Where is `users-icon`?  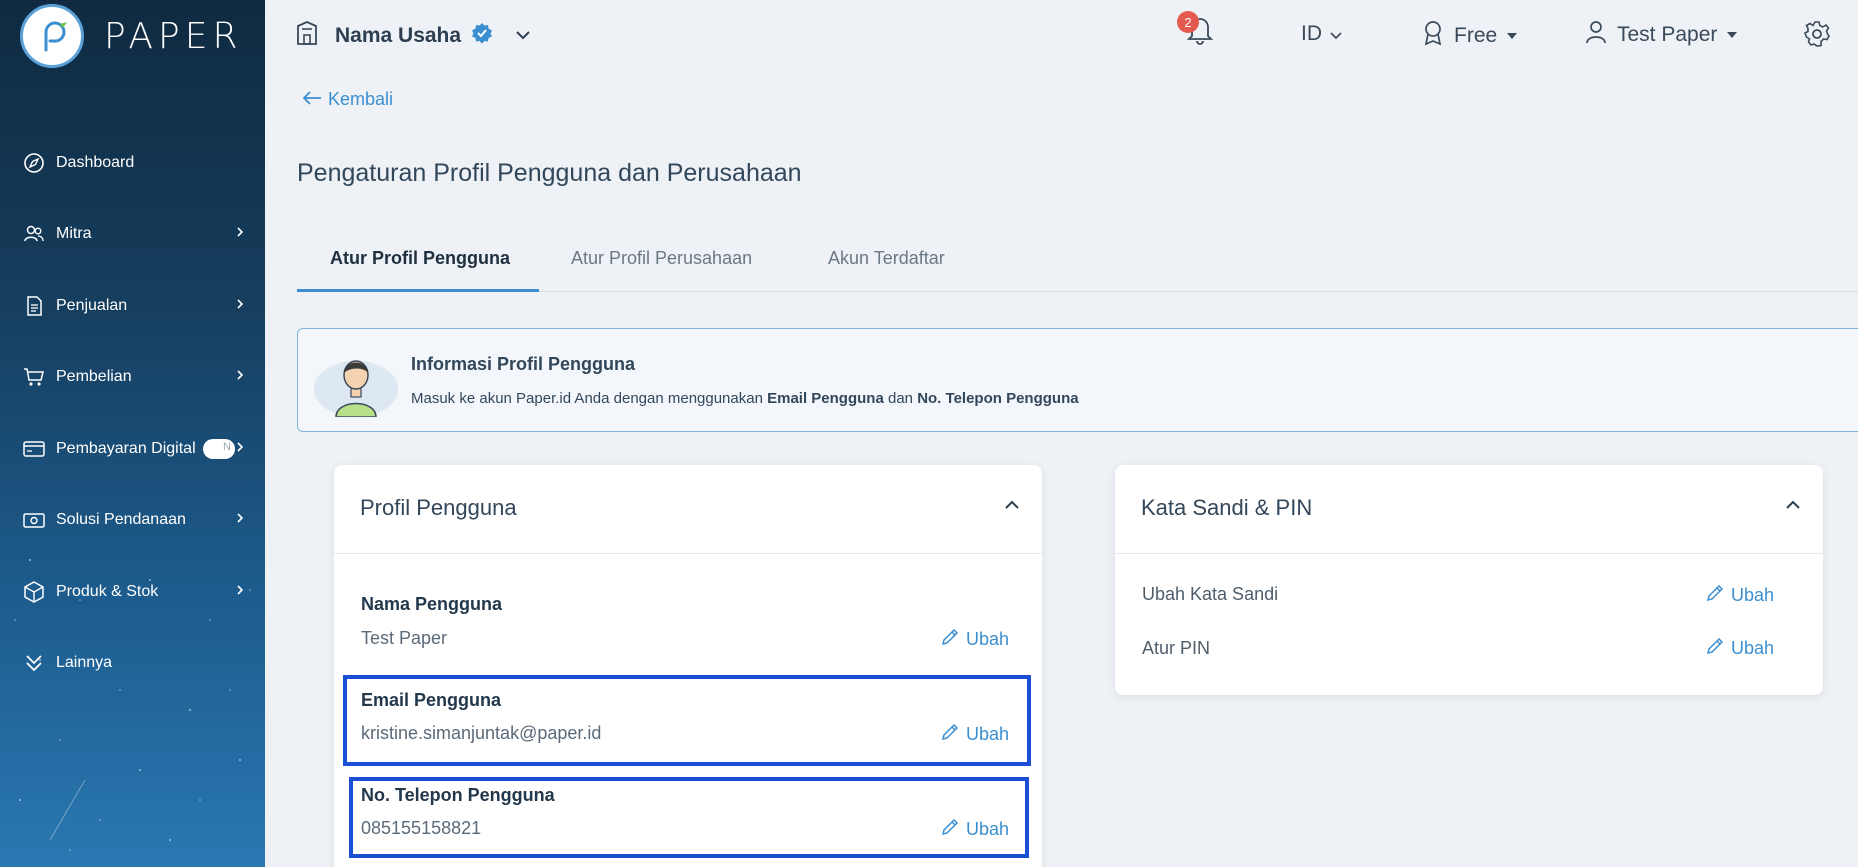
users-icon is located at coordinates (34, 234).